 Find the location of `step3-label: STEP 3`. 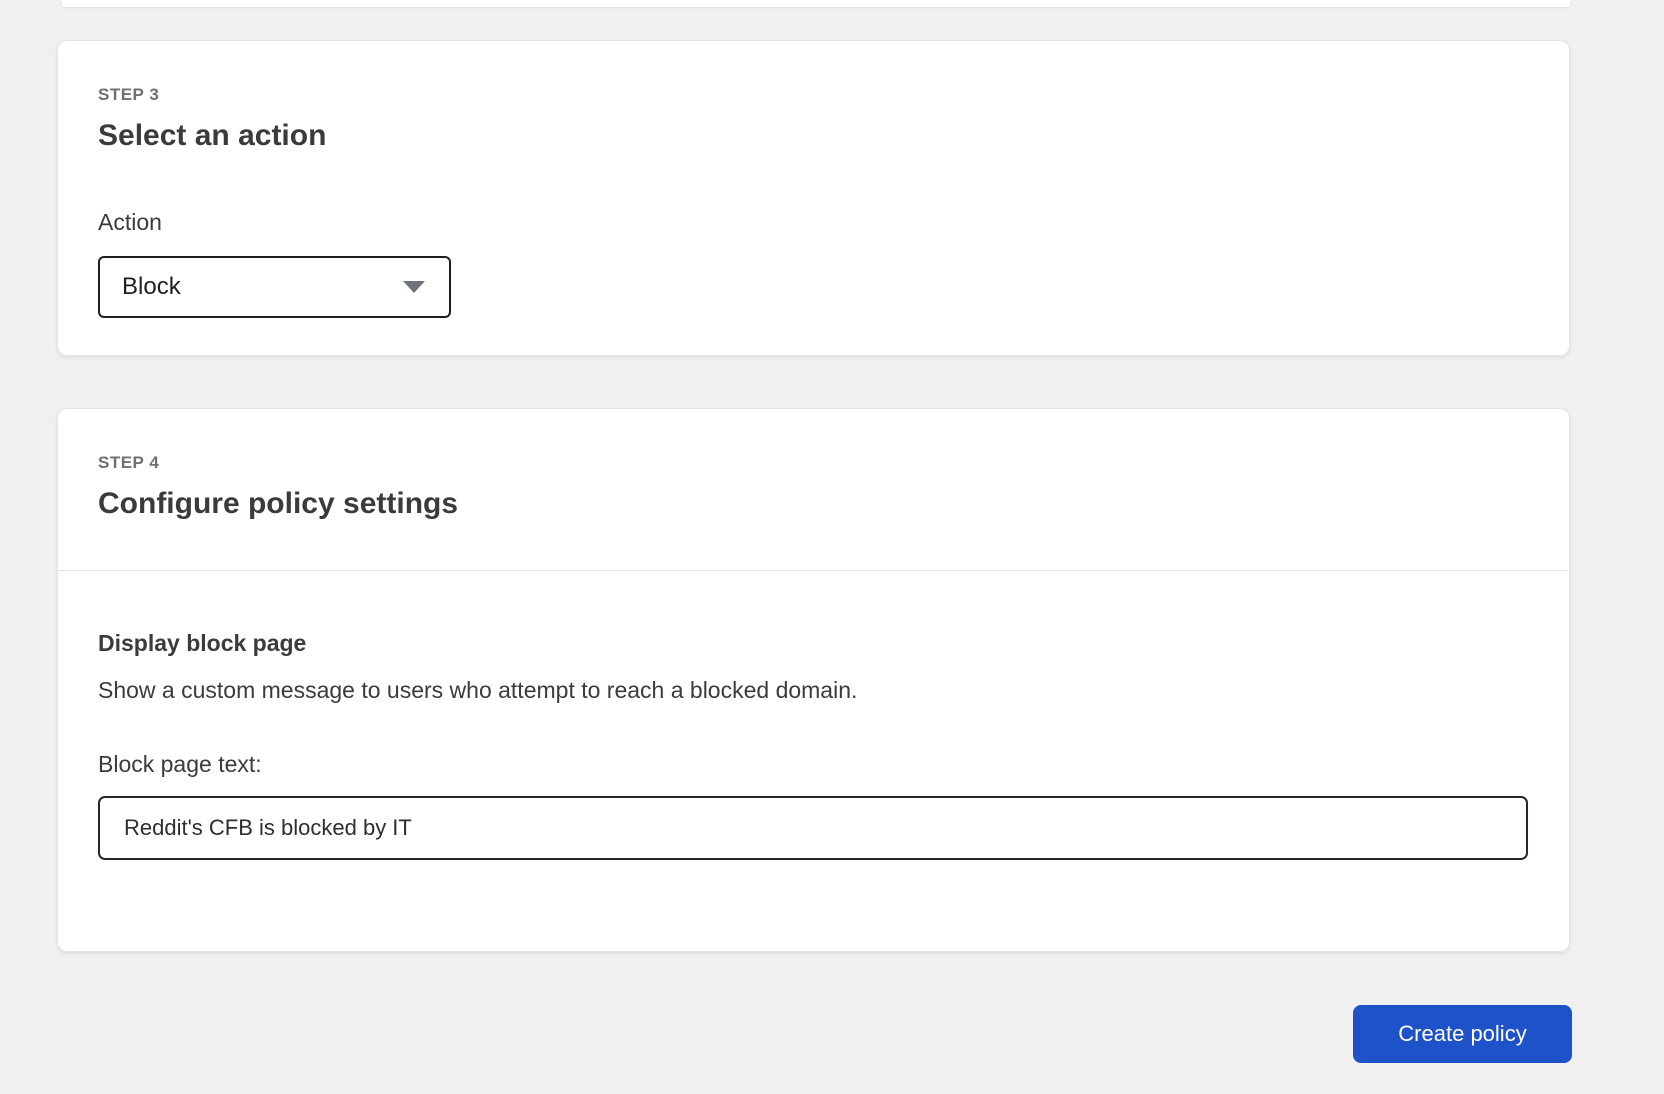

step3-label: STEP 3 is located at coordinates (129, 94).